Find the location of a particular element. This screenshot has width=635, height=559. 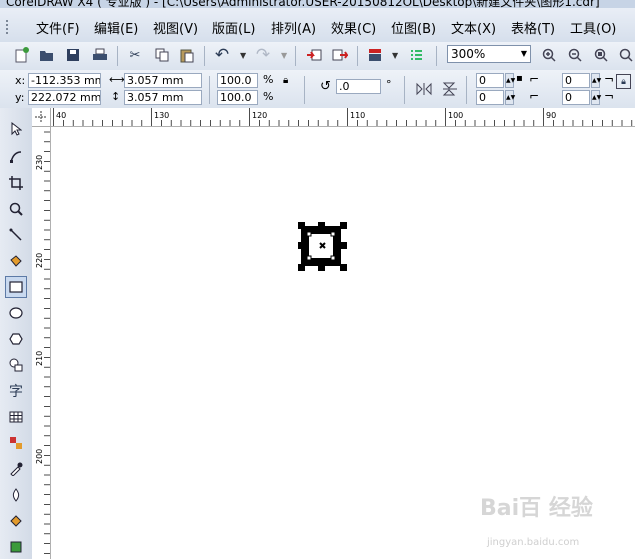

launcher-dropdown-icon: ▼ is located at coordinates (395, 55).